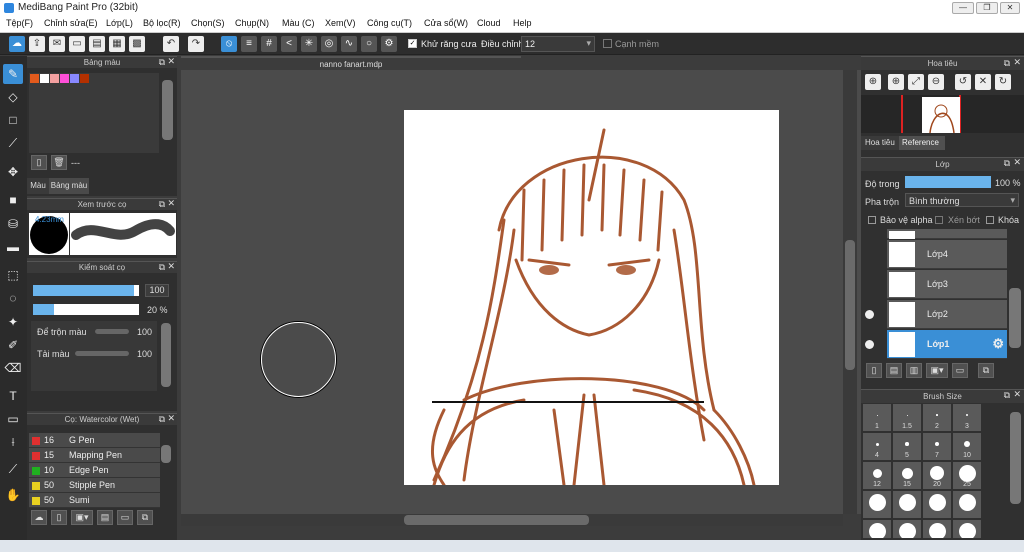 This screenshot has height=552, width=1024. I want to click on list-item: 10 Edge Pen, so click(94, 470).